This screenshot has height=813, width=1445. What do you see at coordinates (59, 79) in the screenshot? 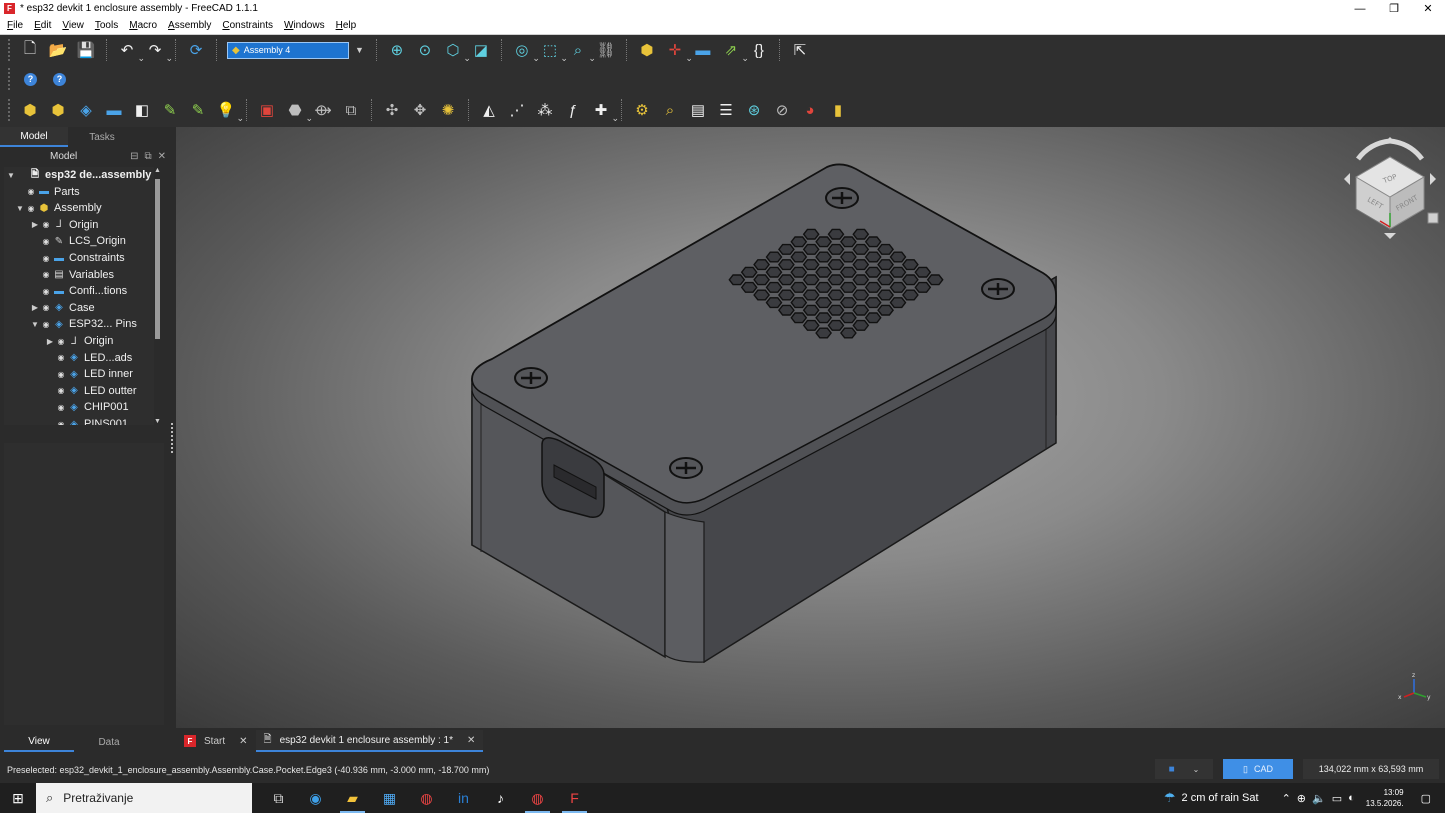
I see `whats-this-help-icon: ?` at bounding box center [59, 79].